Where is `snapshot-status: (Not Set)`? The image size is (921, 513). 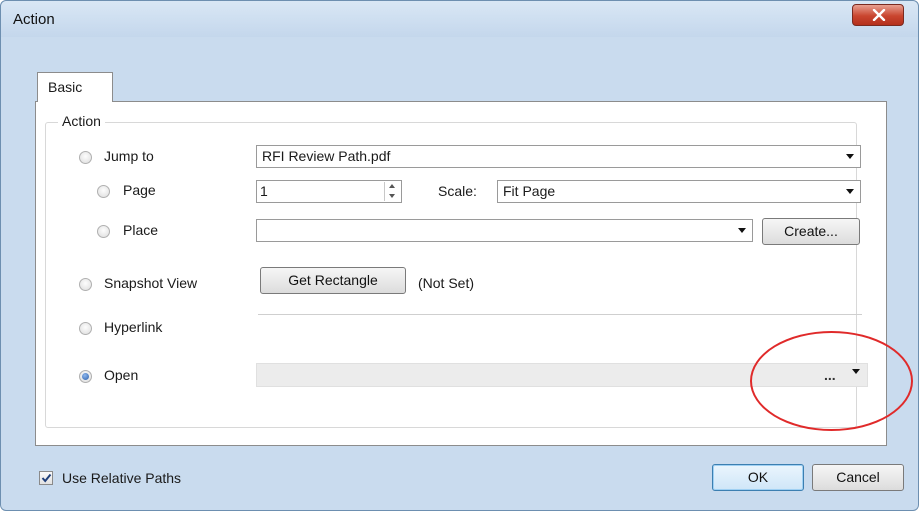
snapshot-status: (Not Set) is located at coordinates (446, 283).